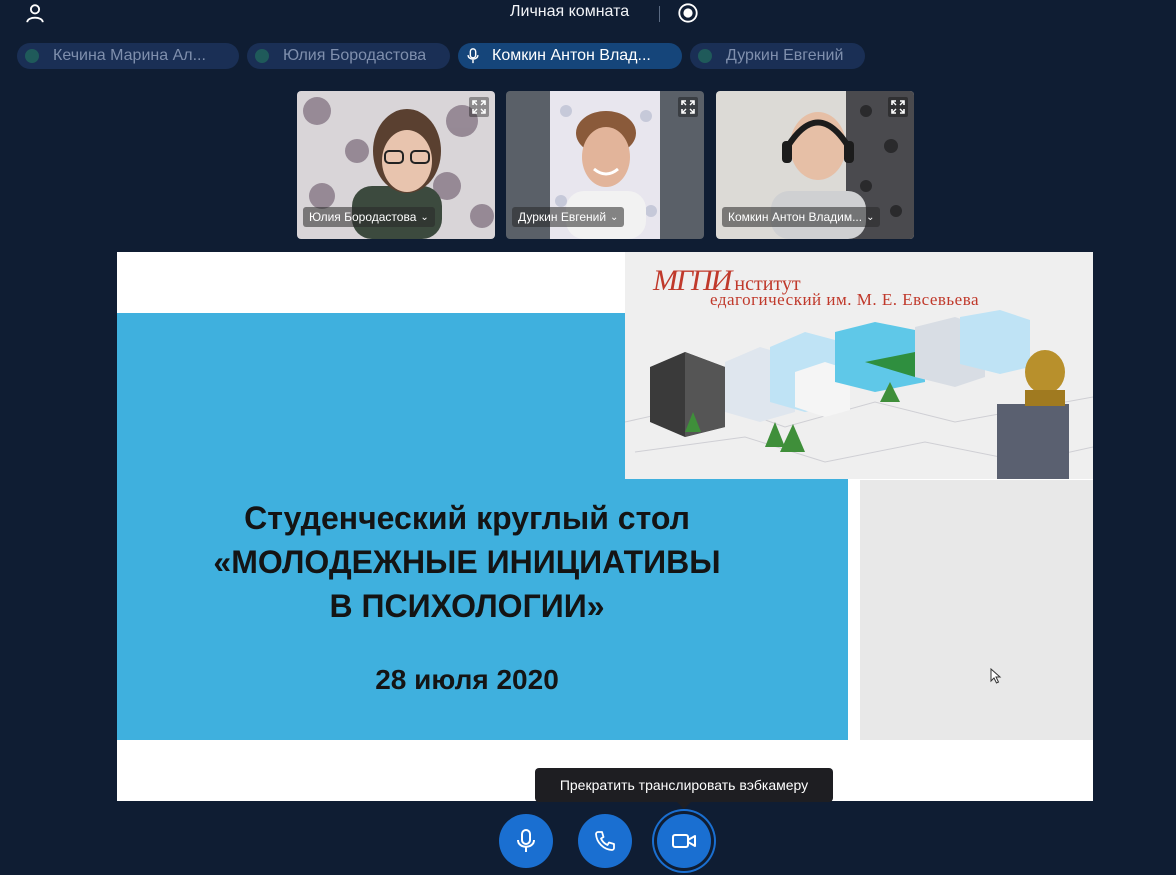 Image resolution: width=1176 pixels, height=875 pixels. What do you see at coordinates (976, 610) in the screenshot?
I see `slide-gray-panel` at bounding box center [976, 610].